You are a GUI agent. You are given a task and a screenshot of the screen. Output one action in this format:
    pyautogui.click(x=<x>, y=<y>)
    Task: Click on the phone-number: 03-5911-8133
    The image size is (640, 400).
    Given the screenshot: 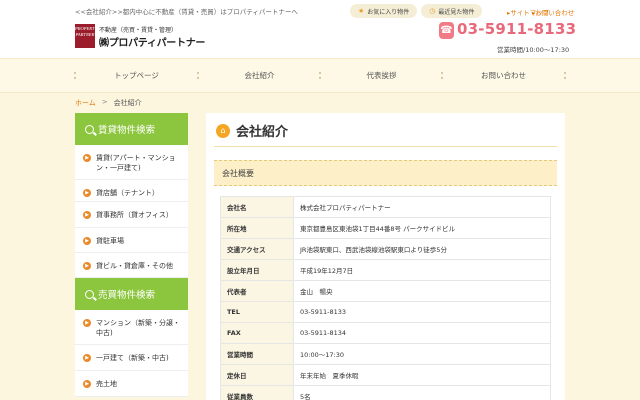 What is the action you would take?
    pyautogui.click(x=516, y=29)
    